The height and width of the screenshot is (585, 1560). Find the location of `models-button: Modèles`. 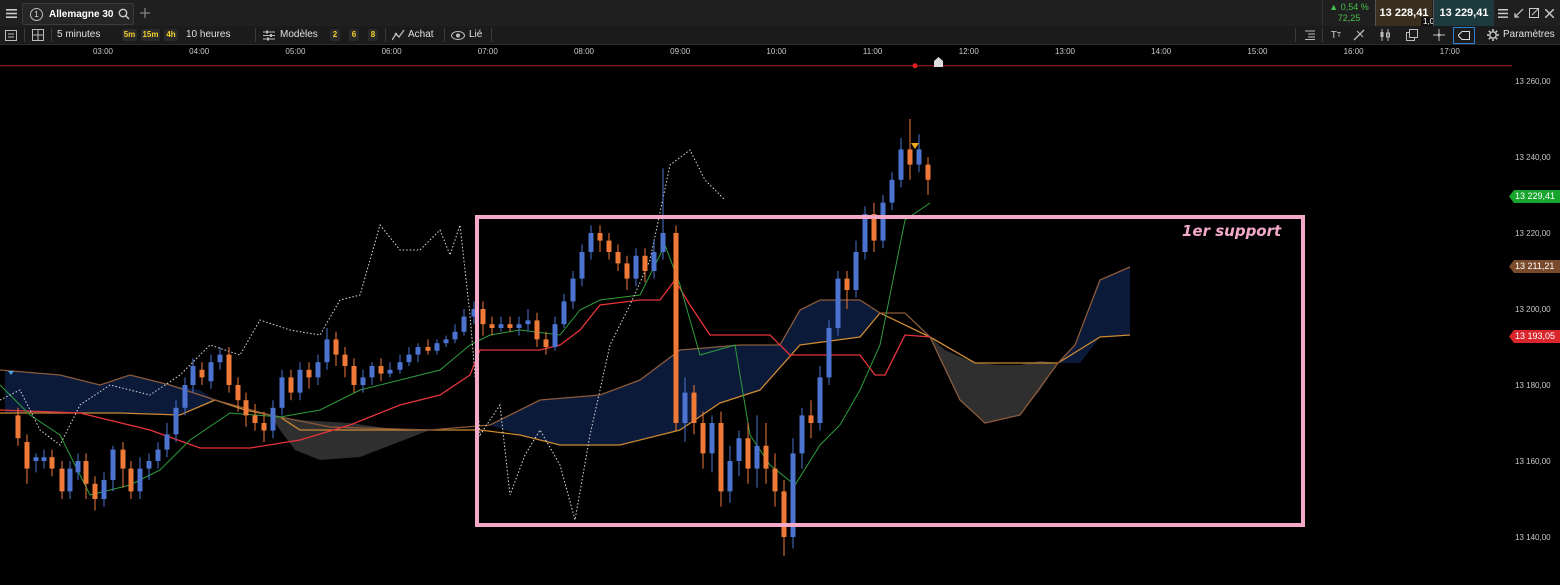

models-button: Modèles is located at coordinates (299, 35).